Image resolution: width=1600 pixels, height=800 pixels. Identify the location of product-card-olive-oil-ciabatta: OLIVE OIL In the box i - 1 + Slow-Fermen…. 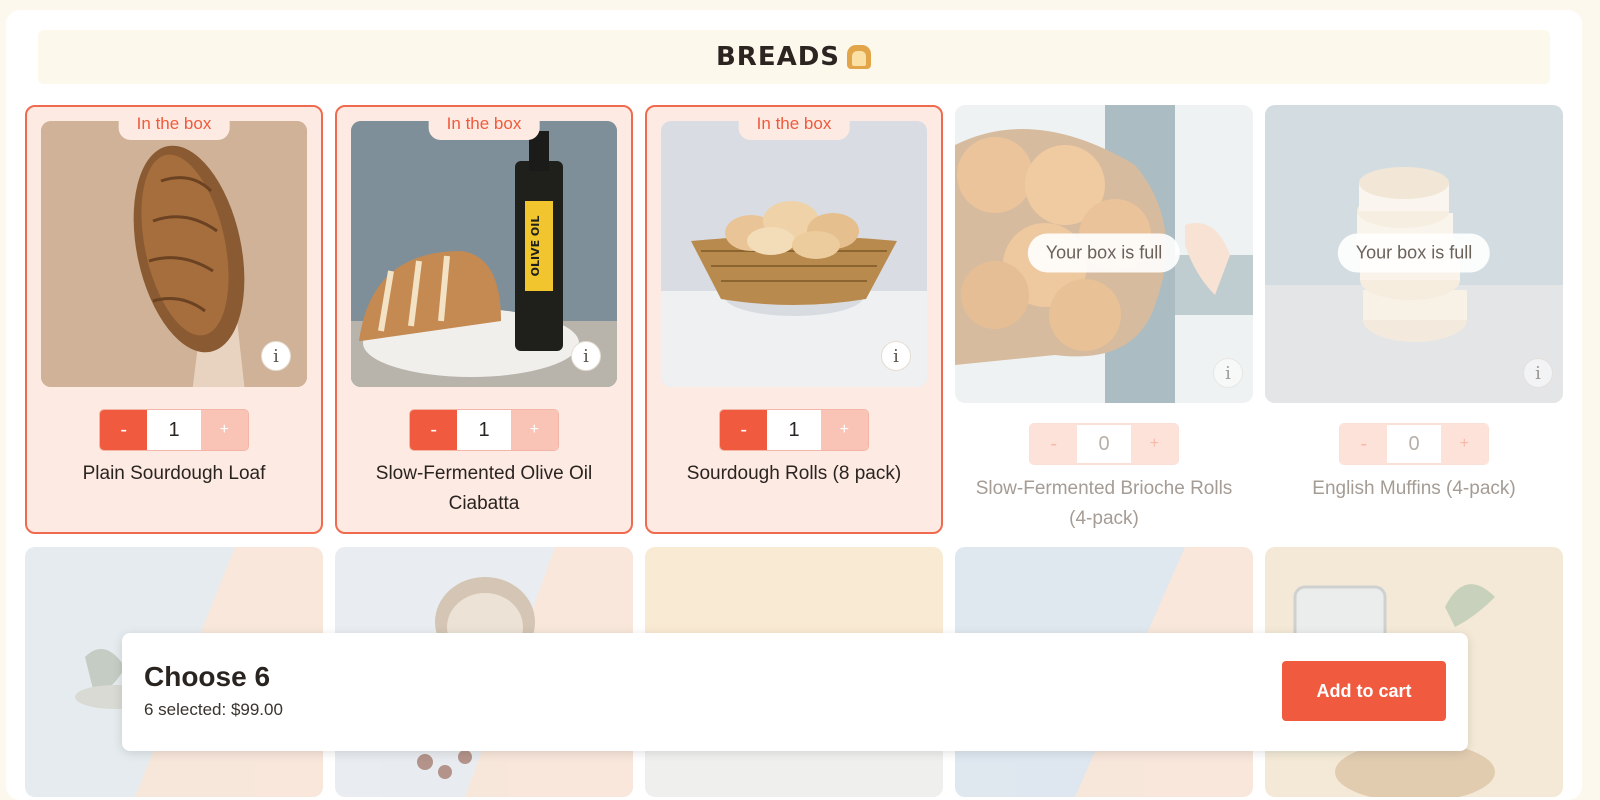
(484, 319).